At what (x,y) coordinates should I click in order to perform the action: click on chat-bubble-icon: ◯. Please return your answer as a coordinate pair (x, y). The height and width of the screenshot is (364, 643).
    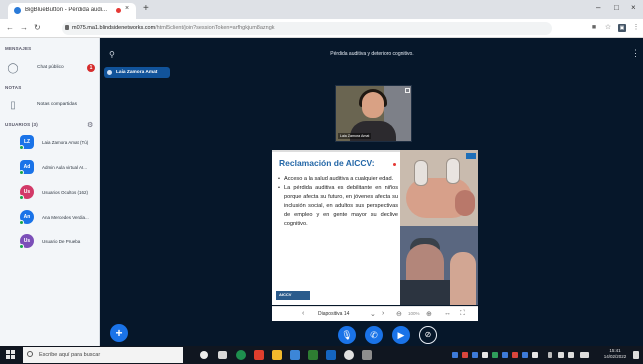
    Looking at the image, I should click on (13, 68).